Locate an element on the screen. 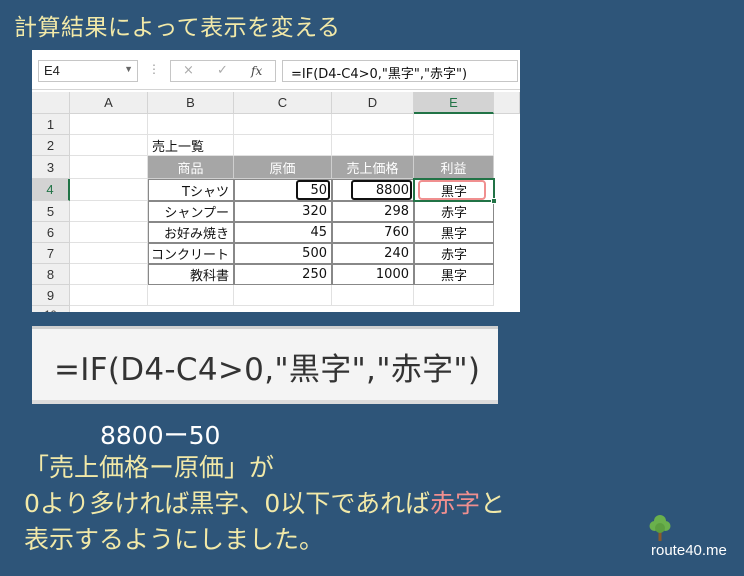 The height and width of the screenshot is (576, 744). zoom-top-edge is located at coordinates (265, 327).